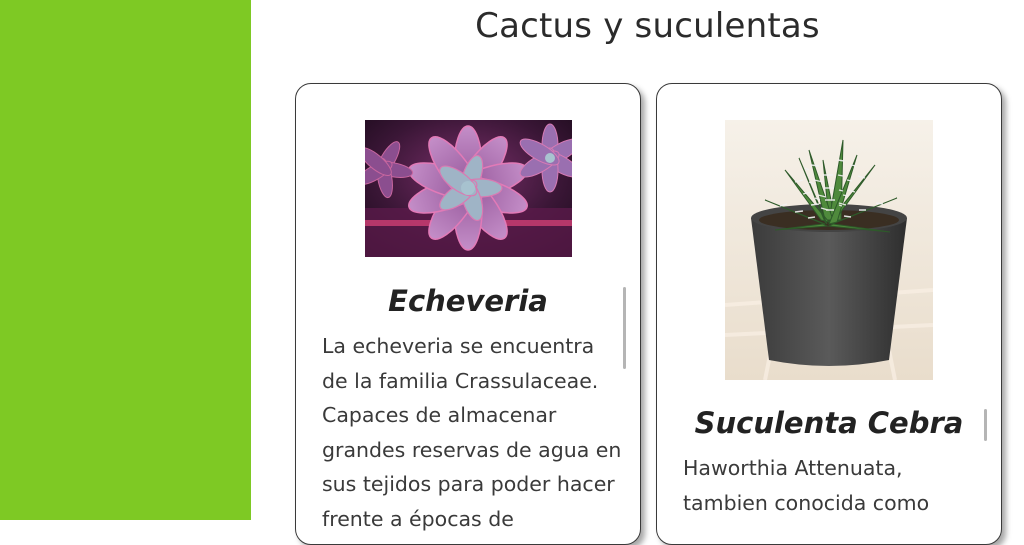 This screenshot has height=545, width=1024. What do you see at coordinates (647, 26) in the screenshot?
I see `section-title: Cactus y suculentas` at bounding box center [647, 26].